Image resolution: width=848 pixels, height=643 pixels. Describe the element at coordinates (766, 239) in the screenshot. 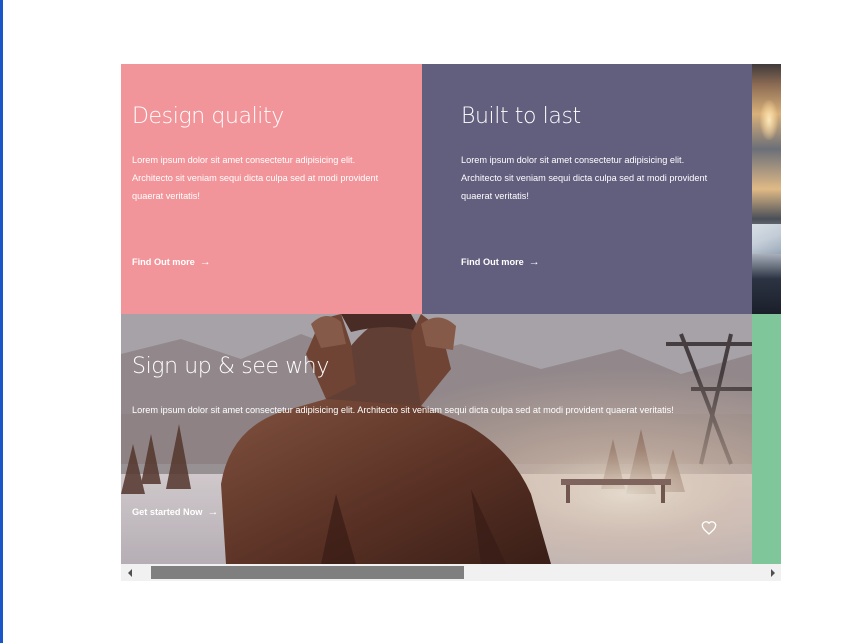

I see `ice-patch` at that location.